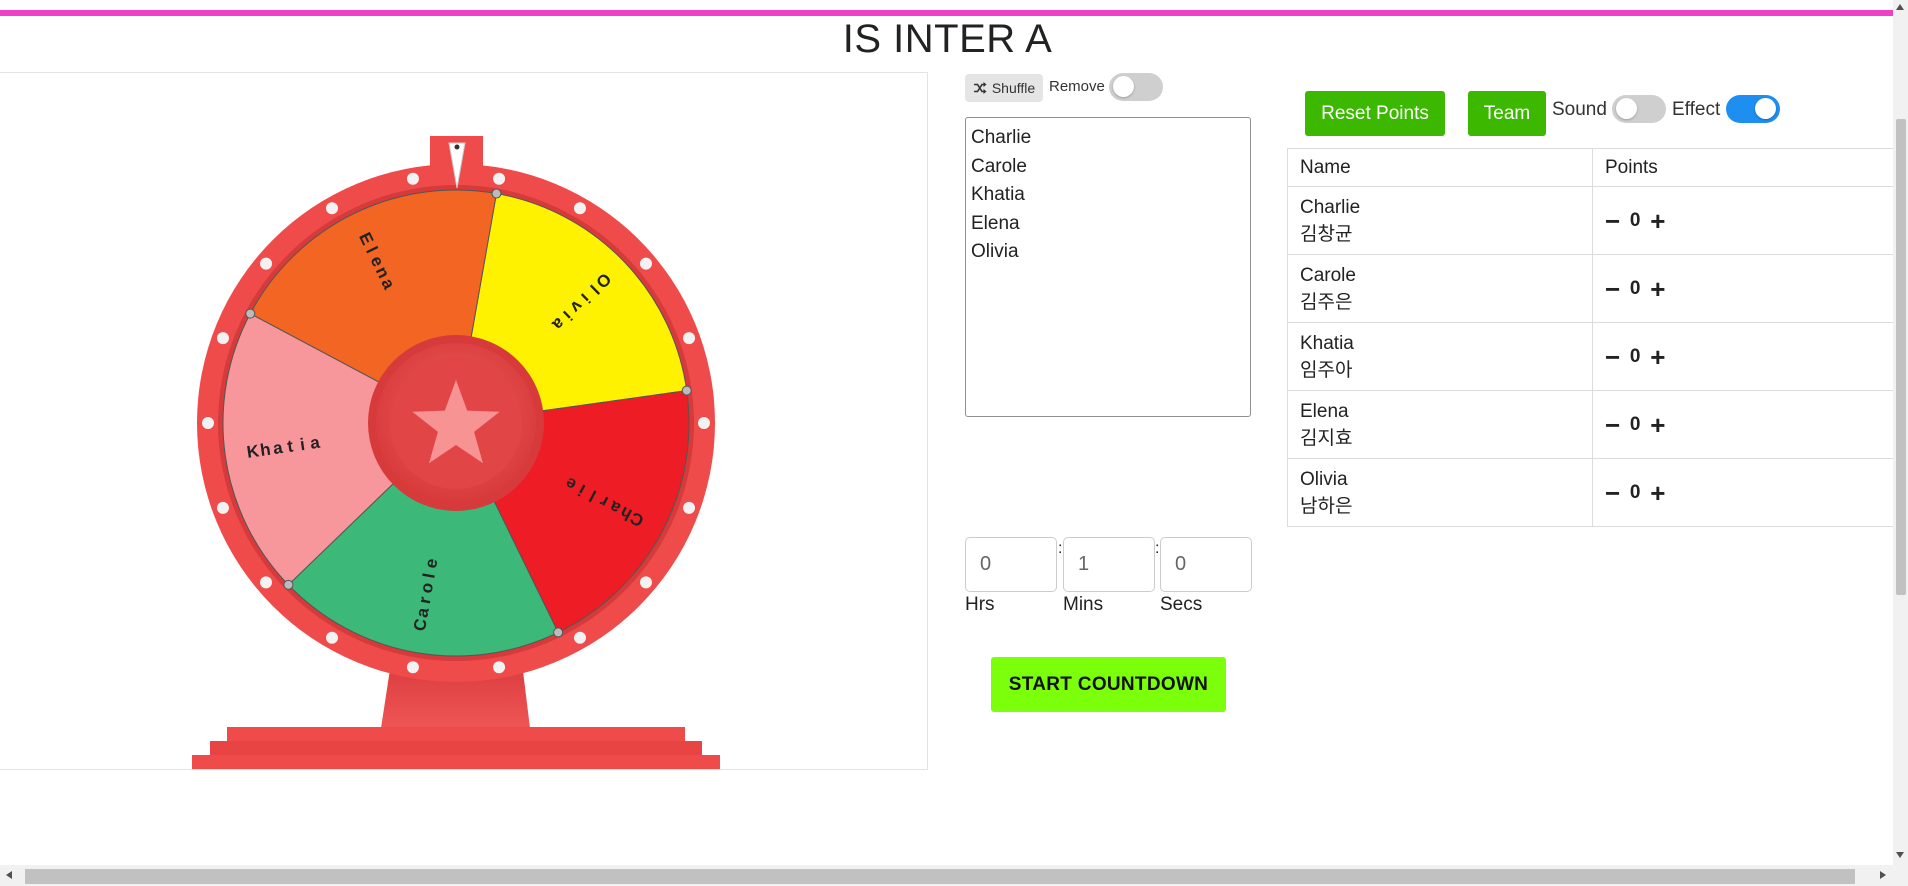 This screenshot has height=886, width=1908. Describe the element at coordinates (1011, 564) in the screenshot. I see `hours-input: 0` at that location.